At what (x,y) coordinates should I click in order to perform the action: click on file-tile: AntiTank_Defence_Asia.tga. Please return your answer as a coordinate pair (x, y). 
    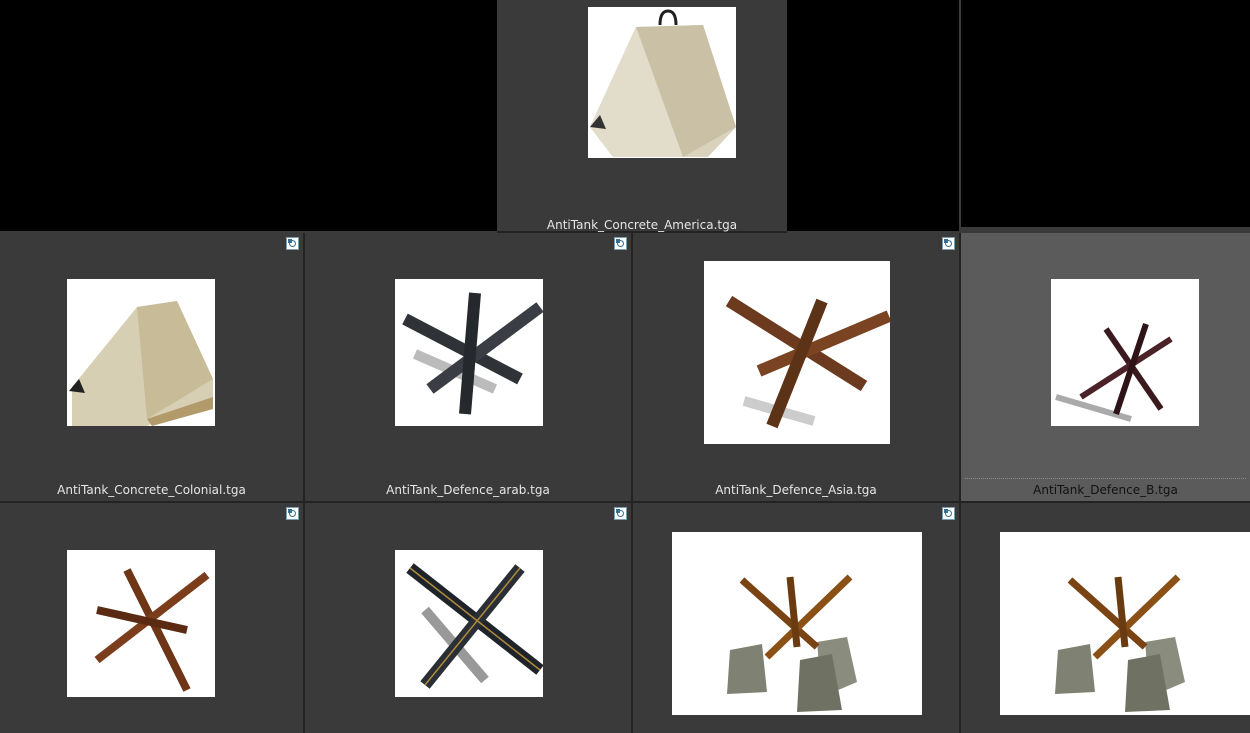
    Looking at the image, I should click on (797, 368).